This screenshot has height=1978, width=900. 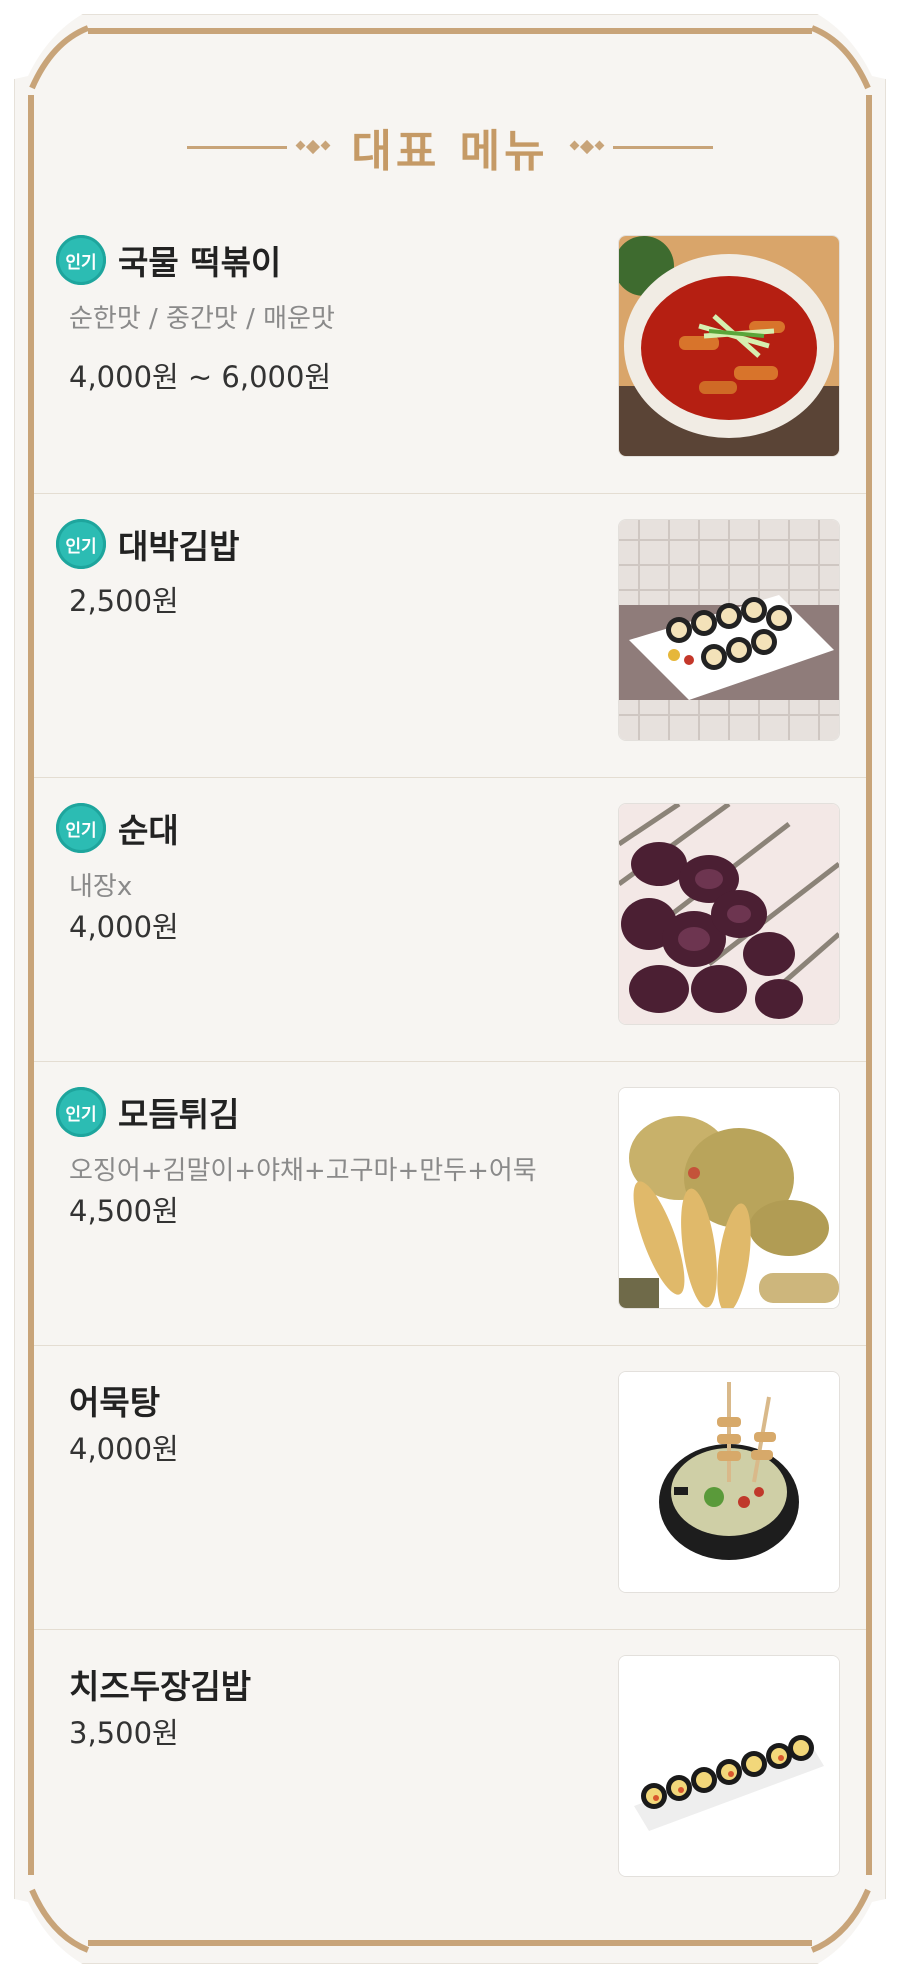 What do you see at coordinates (450, 1943) in the screenshot?
I see `frame-bottom-border` at bounding box center [450, 1943].